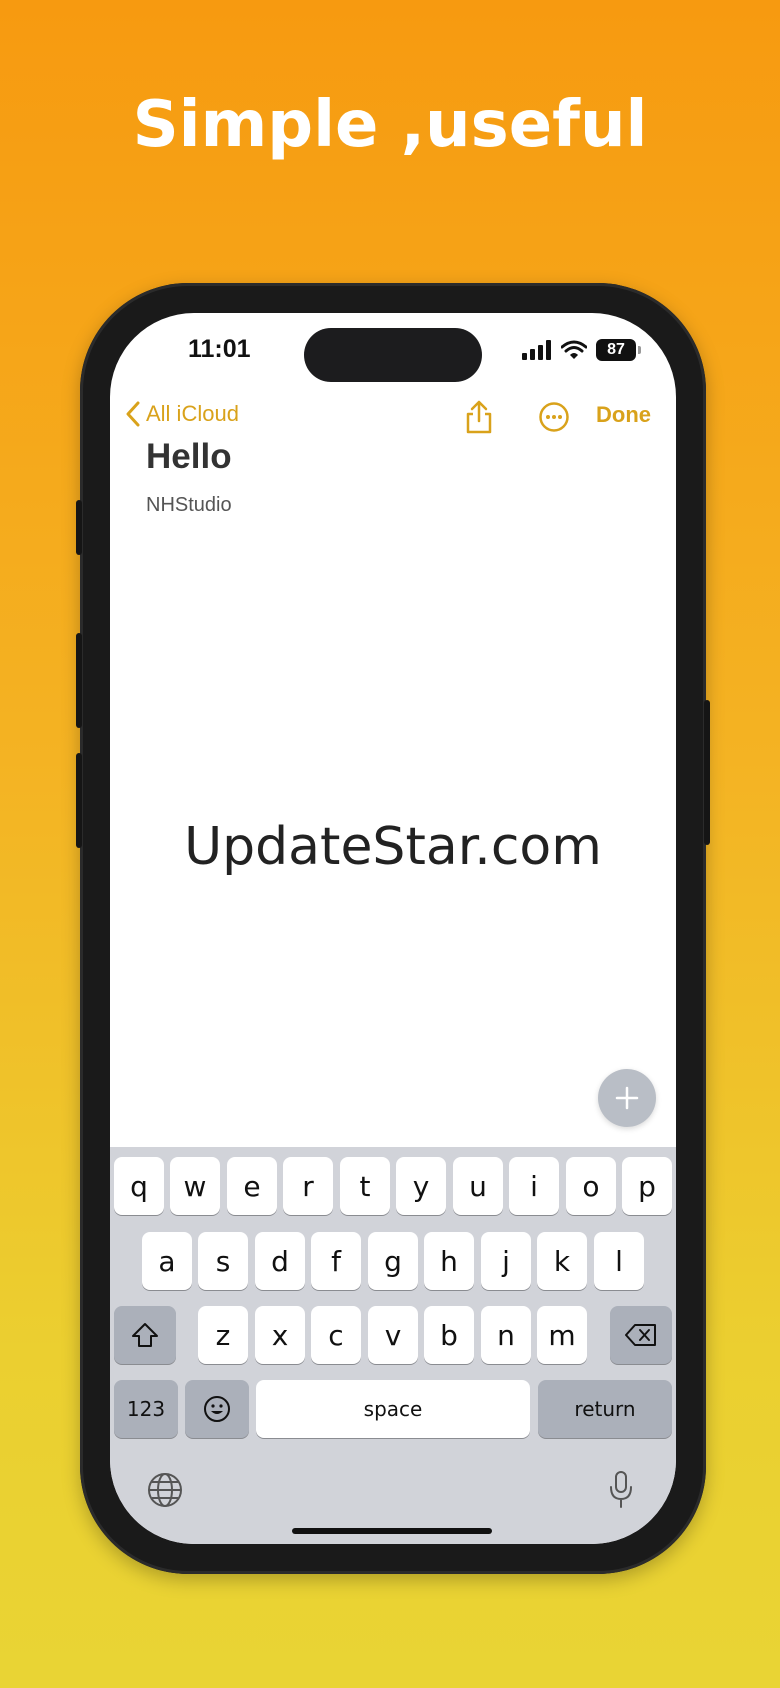 Image resolution: width=780 pixels, height=1688 pixels. Describe the element at coordinates (165, 1490) in the screenshot. I see `globe-icon` at that location.